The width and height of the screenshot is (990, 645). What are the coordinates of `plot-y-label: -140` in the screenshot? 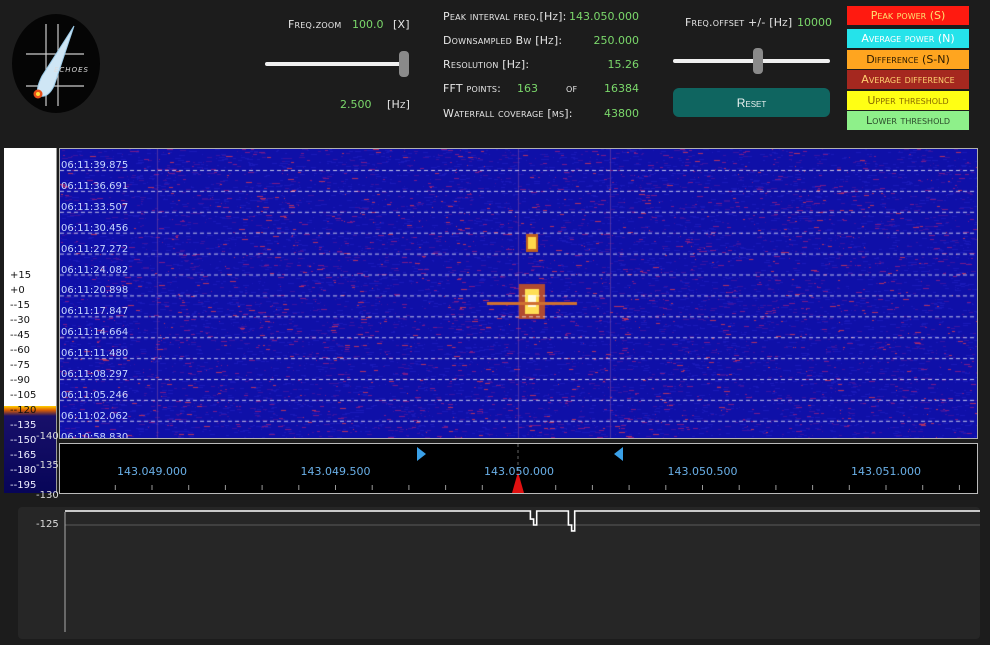 It's located at (47, 436).